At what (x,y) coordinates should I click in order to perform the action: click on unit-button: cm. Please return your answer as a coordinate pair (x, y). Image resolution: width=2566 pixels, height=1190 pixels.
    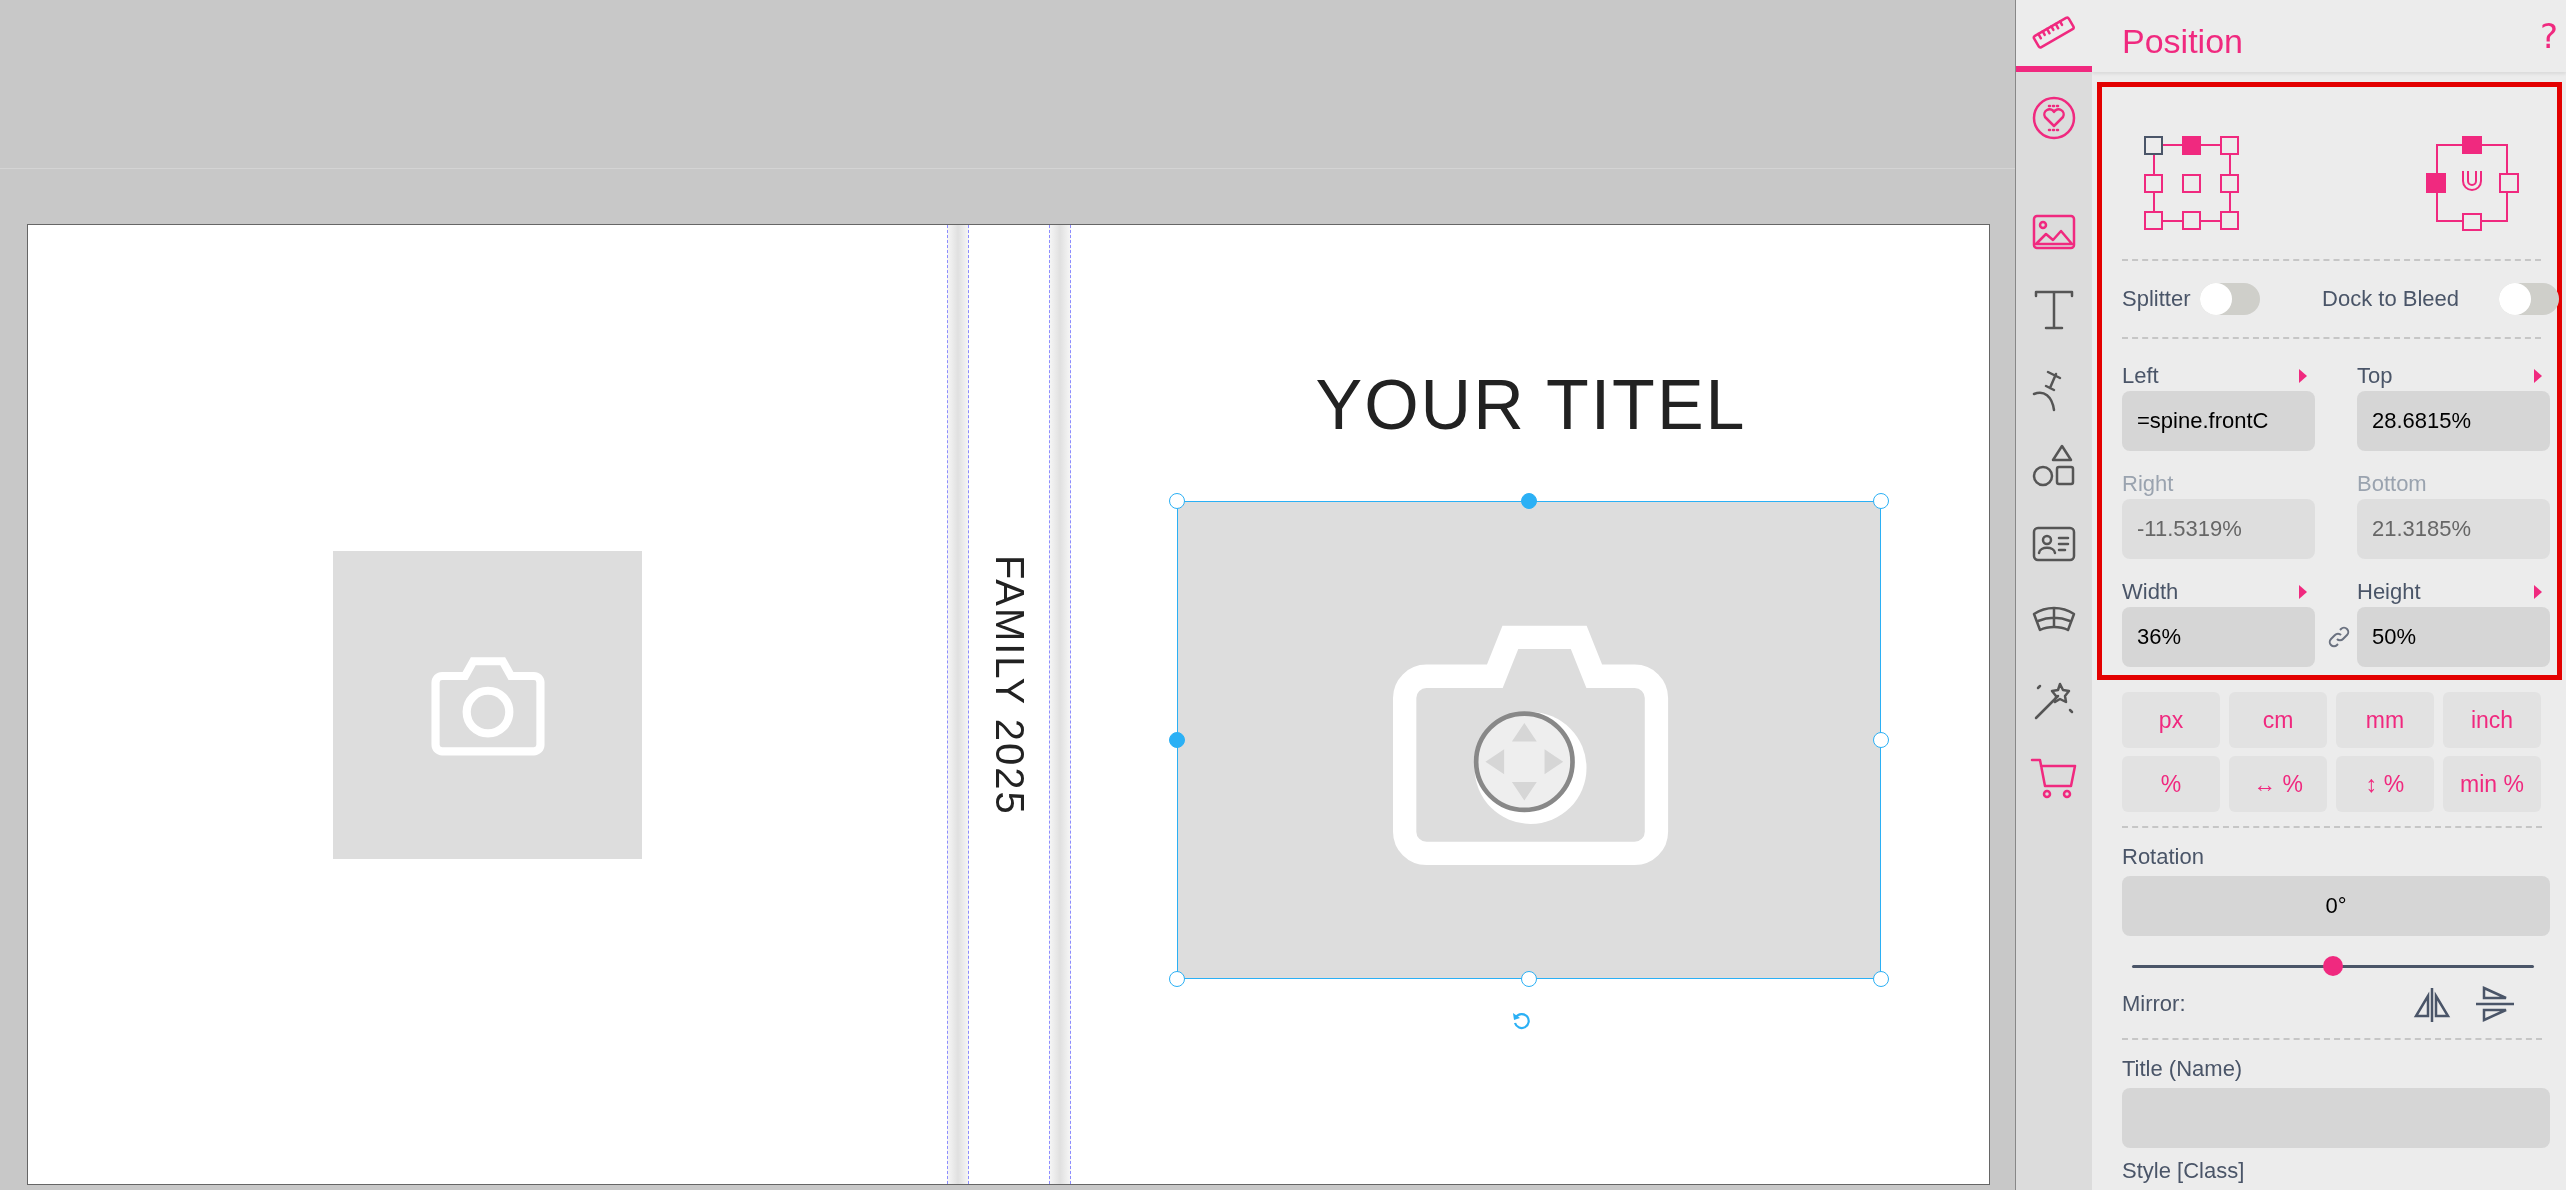
    Looking at the image, I should click on (2278, 720).